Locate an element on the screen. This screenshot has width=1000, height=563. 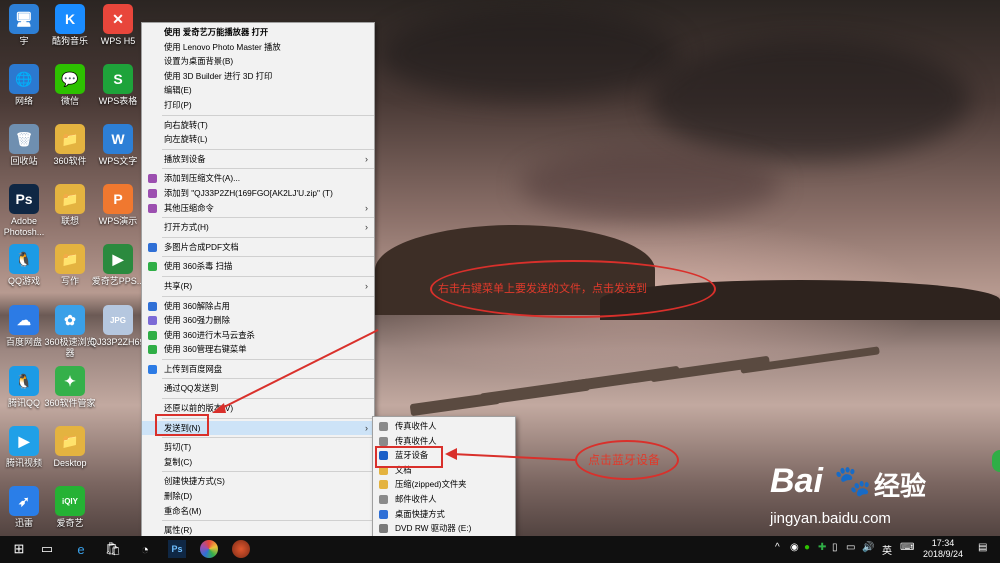
windows-start-icon: ⊞ is located at coordinates (19, 549).